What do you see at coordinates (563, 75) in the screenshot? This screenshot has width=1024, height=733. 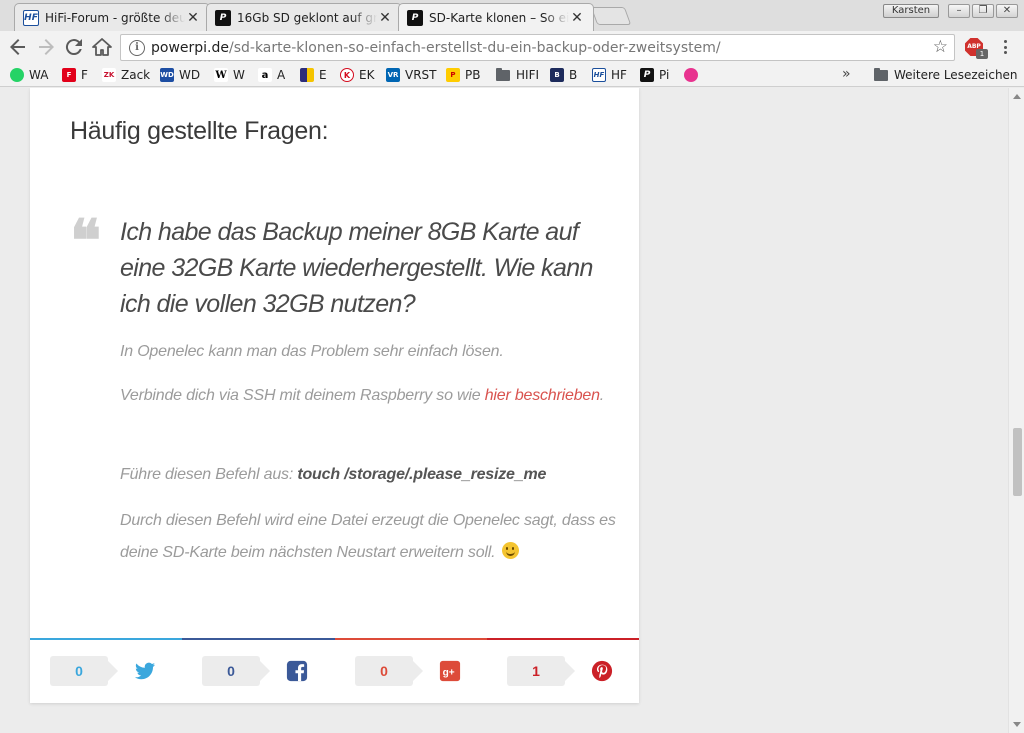 I see `bookmark-b: BB` at bounding box center [563, 75].